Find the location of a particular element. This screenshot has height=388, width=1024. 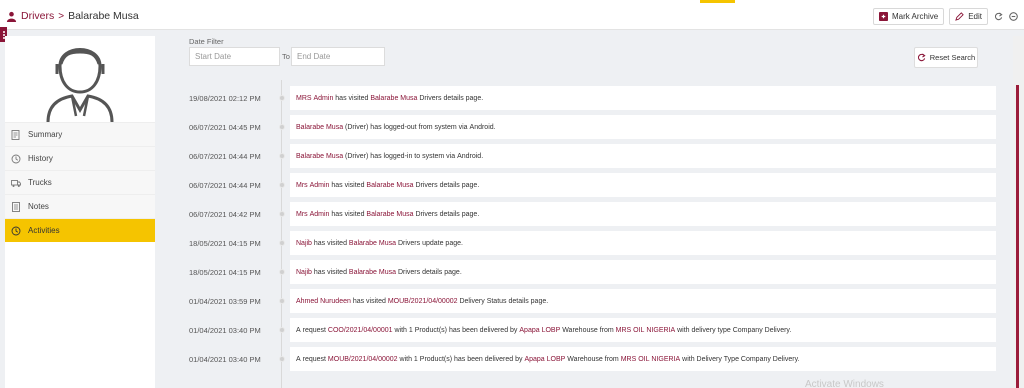

notes-icon is located at coordinates (16, 206).